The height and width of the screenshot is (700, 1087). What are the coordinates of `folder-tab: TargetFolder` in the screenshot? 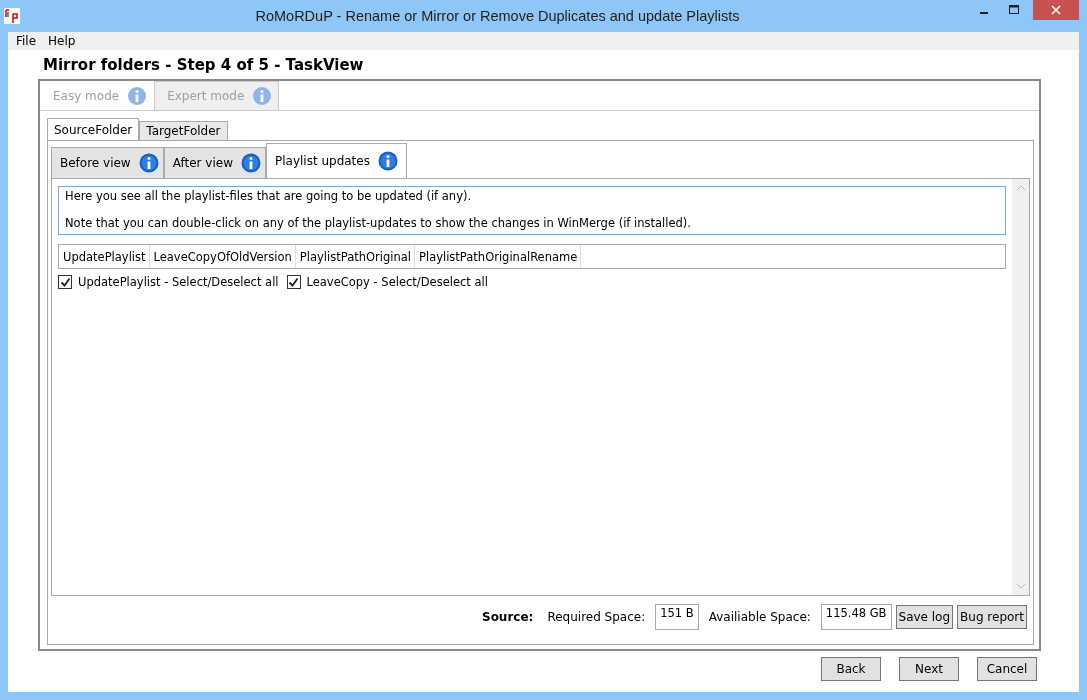 It's located at (183, 130).